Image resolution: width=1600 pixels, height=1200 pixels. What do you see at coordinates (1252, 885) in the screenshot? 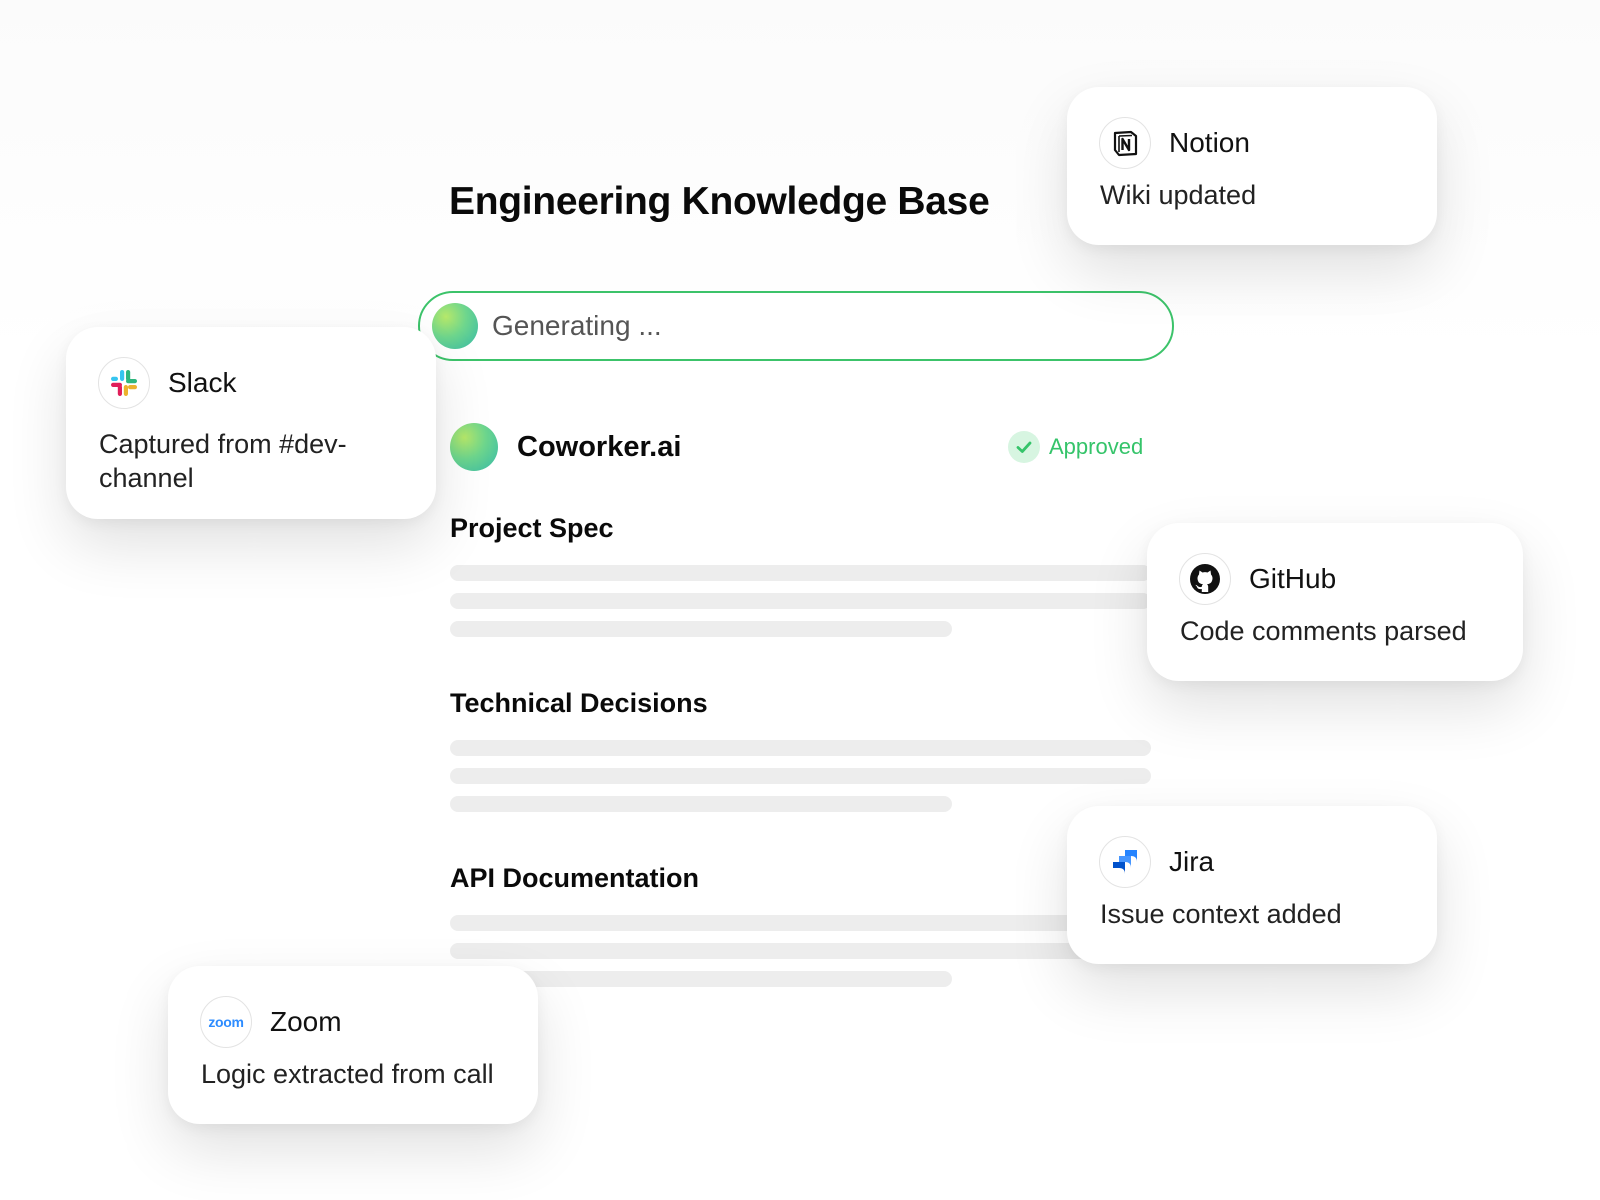
I see `jira-card: Jira Issue context added` at bounding box center [1252, 885].